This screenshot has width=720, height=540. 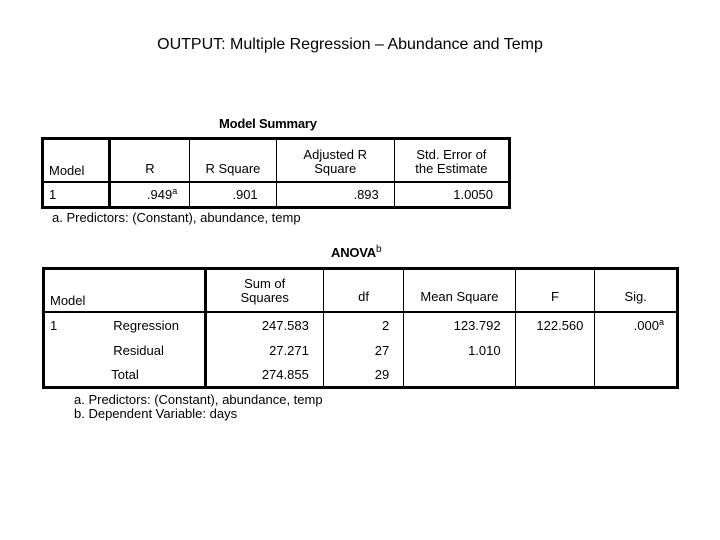 What do you see at coordinates (363, 350) in the screenshot?
I see `cell-df: 27` at bounding box center [363, 350].